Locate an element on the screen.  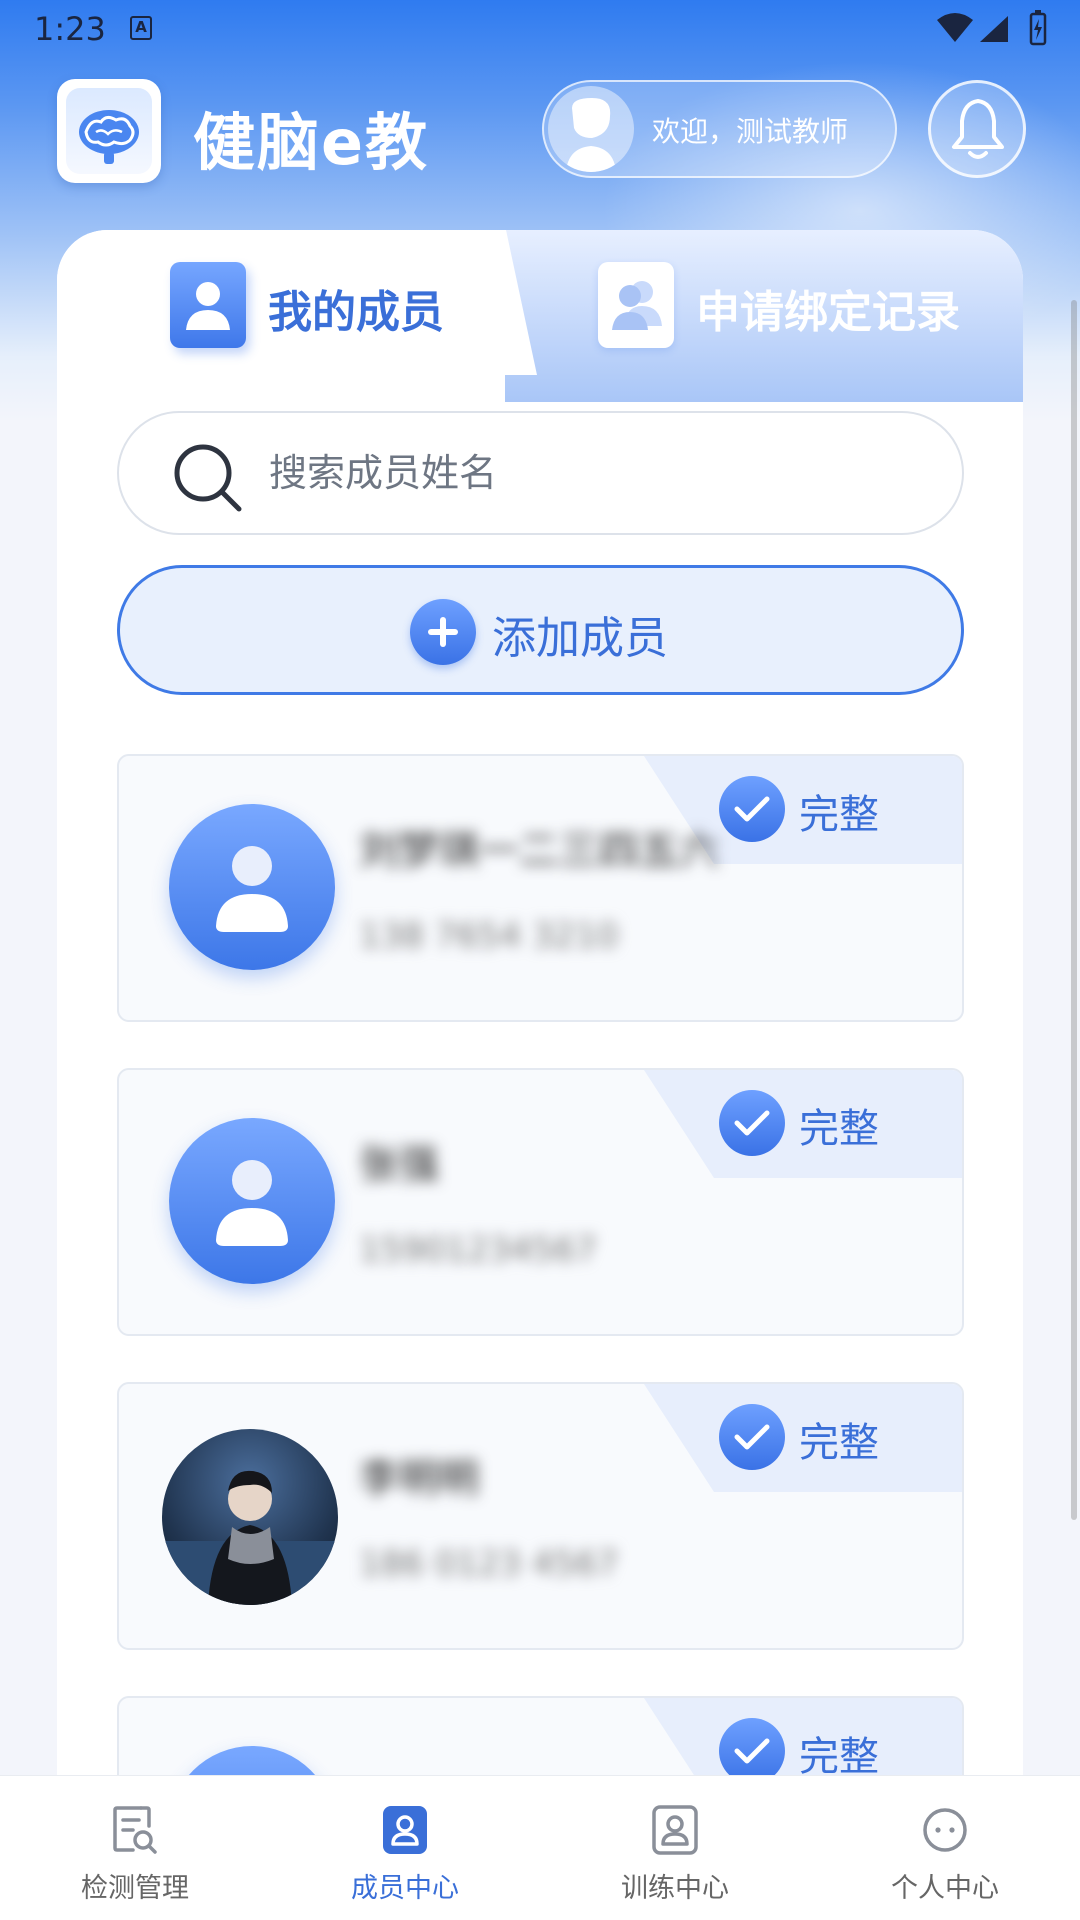
tab-my-members: 我的成员 is located at coordinates (335, 305).